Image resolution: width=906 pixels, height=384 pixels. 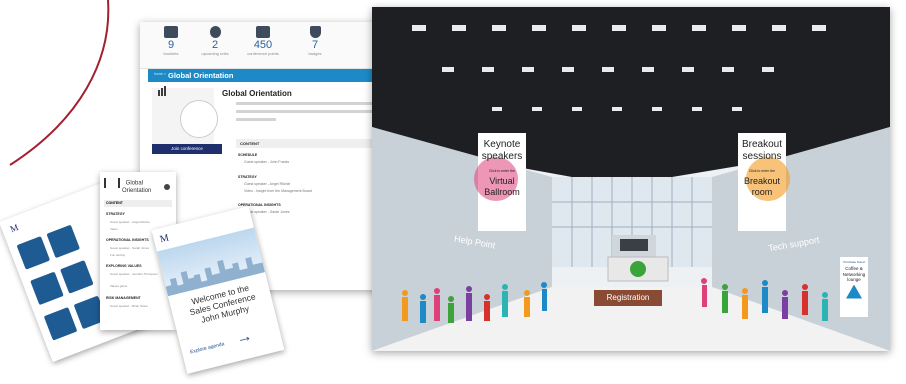 What do you see at coordinates (502, 192) in the screenshot?
I see `banner-target: Ballroom` at bounding box center [502, 192].